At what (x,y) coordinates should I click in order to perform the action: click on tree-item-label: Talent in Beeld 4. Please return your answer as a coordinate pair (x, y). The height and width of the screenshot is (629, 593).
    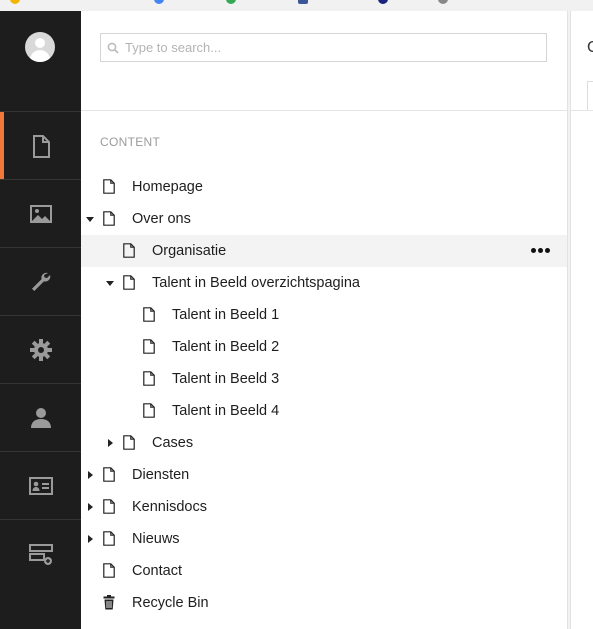
    Looking at the image, I should click on (226, 411).